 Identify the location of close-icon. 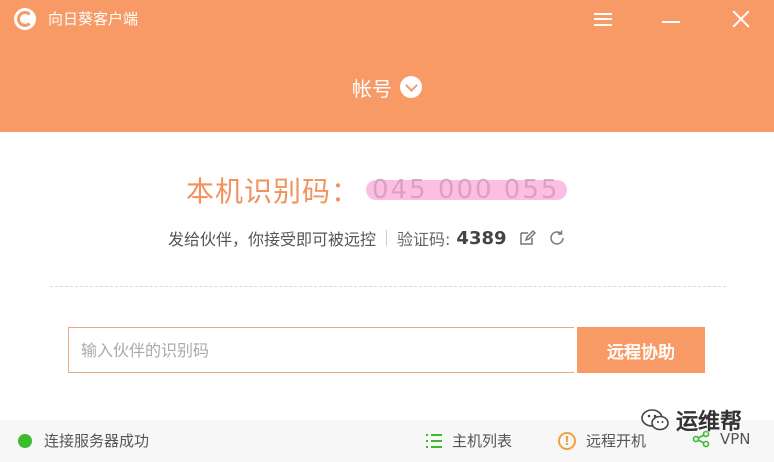
(741, 19).